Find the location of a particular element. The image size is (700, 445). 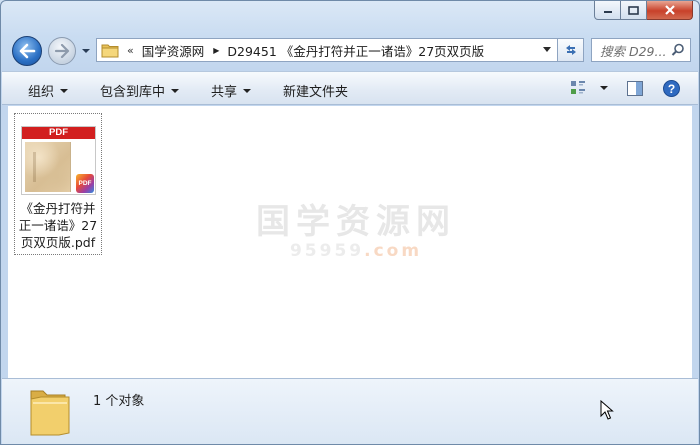

back-button is located at coordinates (27, 51).